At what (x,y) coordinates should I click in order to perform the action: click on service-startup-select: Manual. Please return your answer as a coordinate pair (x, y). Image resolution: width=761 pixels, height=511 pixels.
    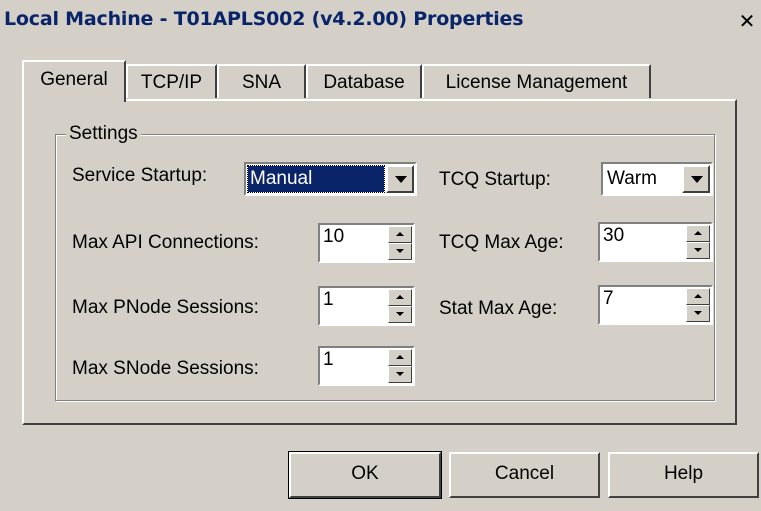
    Looking at the image, I should click on (330, 179).